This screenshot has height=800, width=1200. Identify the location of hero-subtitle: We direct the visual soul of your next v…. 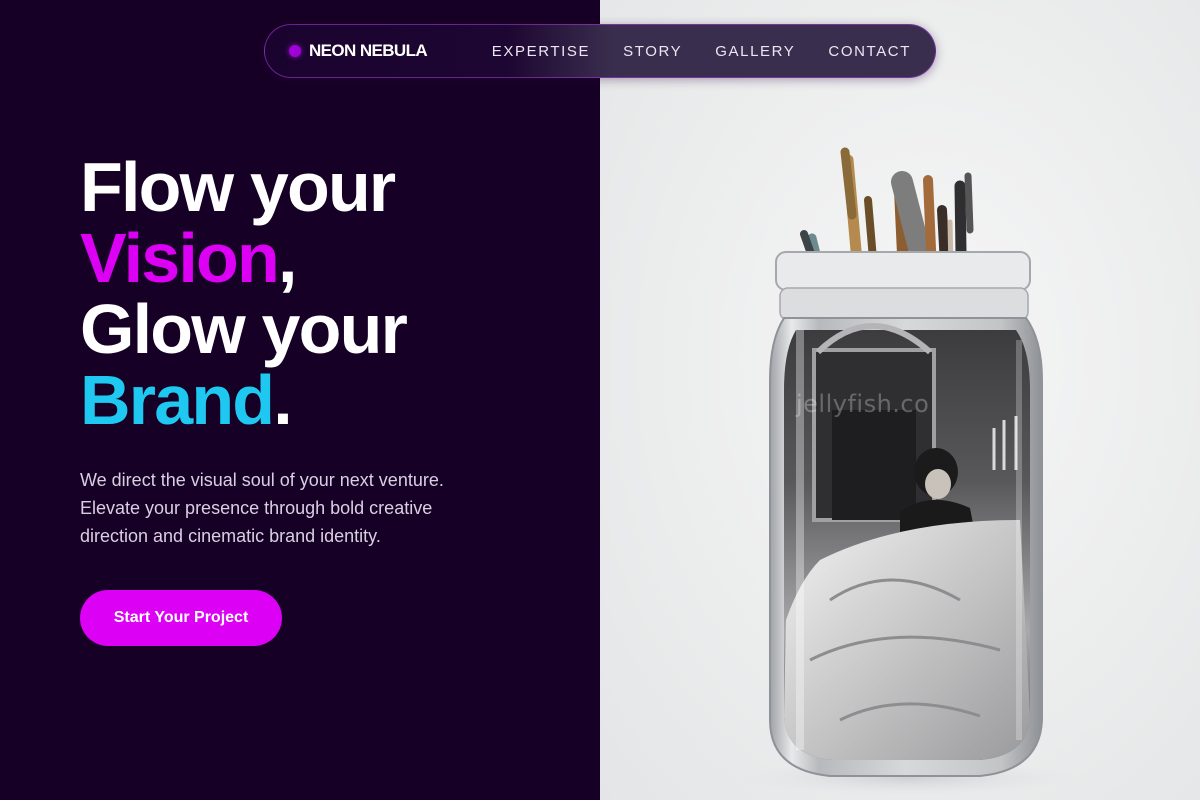
(290, 508).